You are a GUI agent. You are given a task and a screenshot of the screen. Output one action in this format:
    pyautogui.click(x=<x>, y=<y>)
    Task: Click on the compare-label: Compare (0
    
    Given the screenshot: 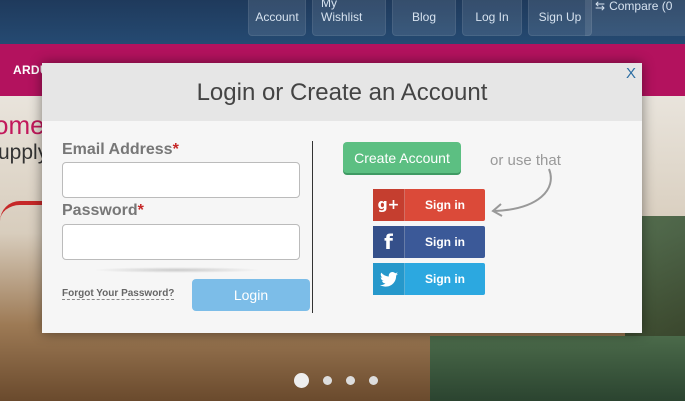 What is the action you would take?
    pyautogui.click(x=641, y=6)
    